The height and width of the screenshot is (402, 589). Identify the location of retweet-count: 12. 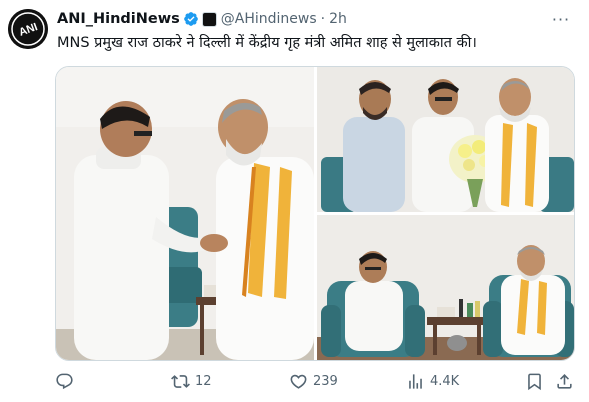
(203, 381).